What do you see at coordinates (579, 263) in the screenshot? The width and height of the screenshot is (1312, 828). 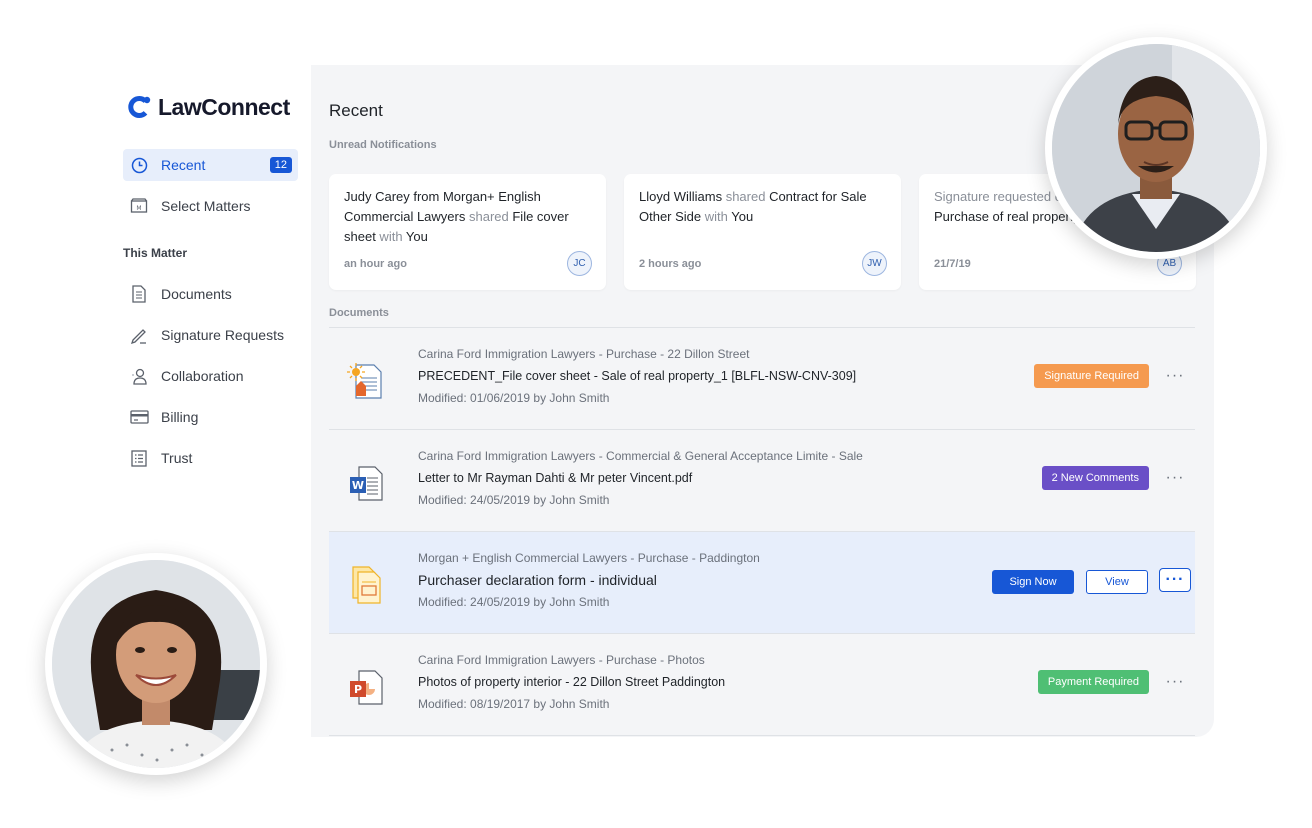 I see `avatar: JC` at bounding box center [579, 263].